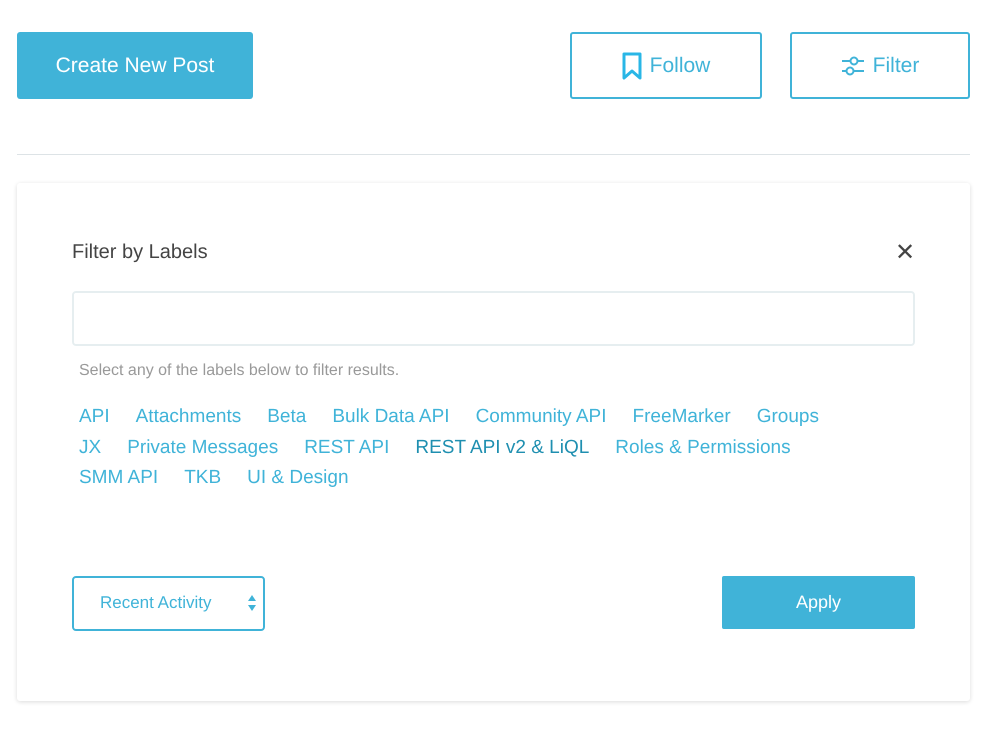  What do you see at coordinates (90, 447) in the screenshot?
I see `label-link: JX` at bounding box center [90, 447].